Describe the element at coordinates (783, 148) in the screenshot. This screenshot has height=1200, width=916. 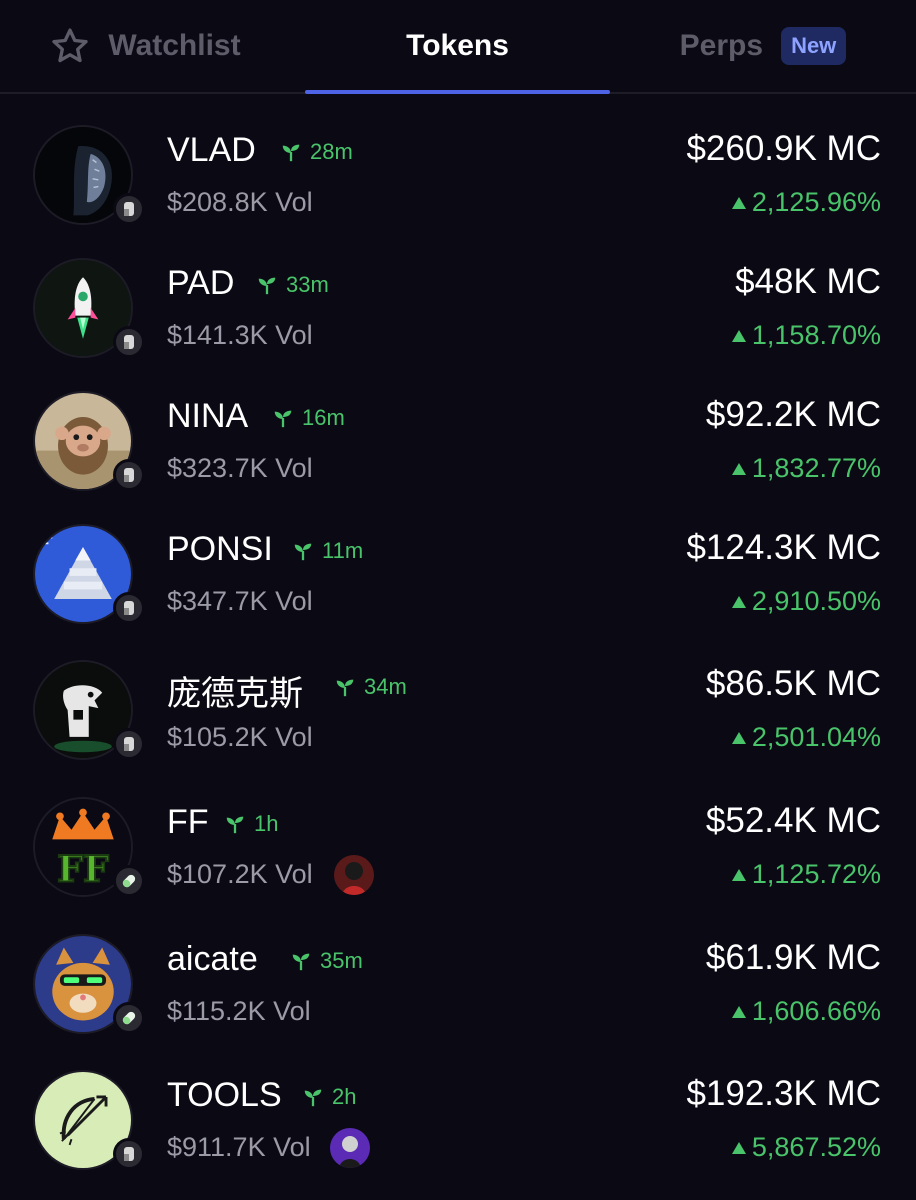
I see `token-market-cap: $260.9K MC` at that location.